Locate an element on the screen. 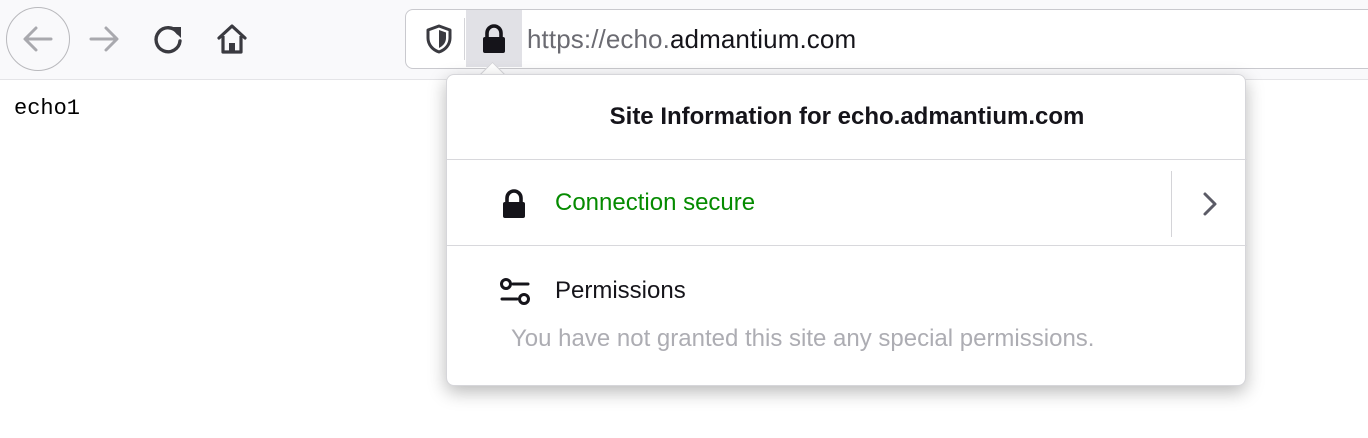 The image size is (1368, 438). forward-button is located at coordinates (104, 39).